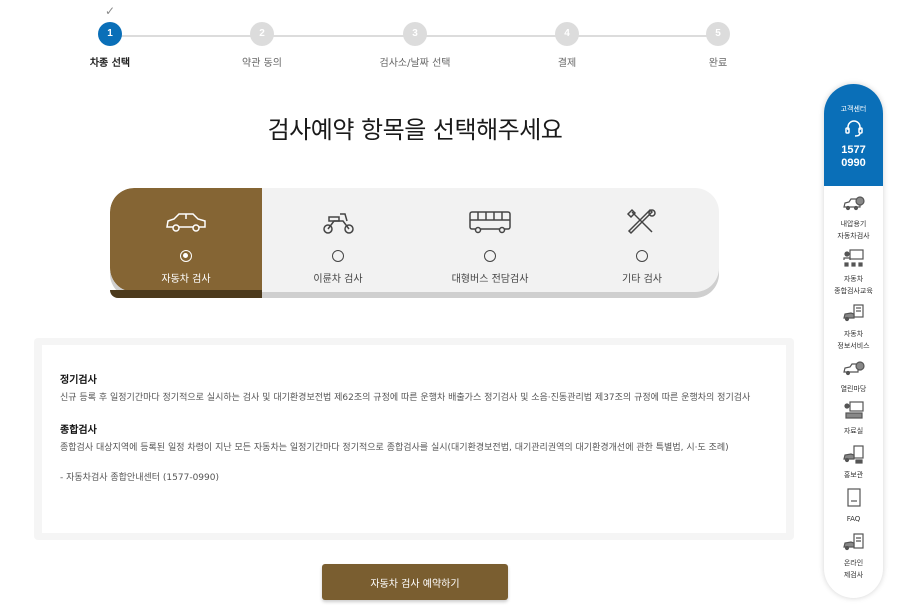 The image size is (900, 614). I want to click on page-title: 검사예약 항목을 선택해주세요, so click(415, 130).